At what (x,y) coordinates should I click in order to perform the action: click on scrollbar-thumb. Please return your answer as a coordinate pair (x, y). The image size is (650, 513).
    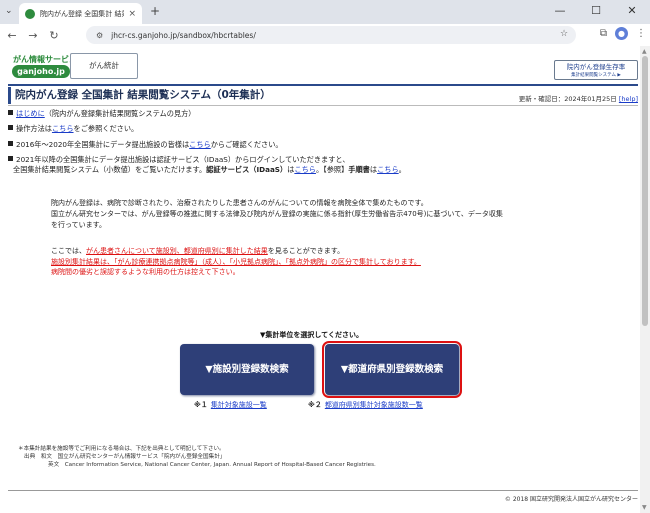
    Looking at the image, I should click on (645, 191).